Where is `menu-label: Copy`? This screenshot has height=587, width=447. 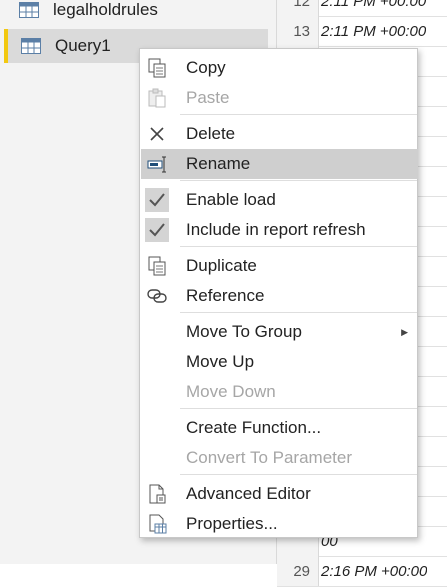 menu-label: Copy is located at coordinates (206, 67).